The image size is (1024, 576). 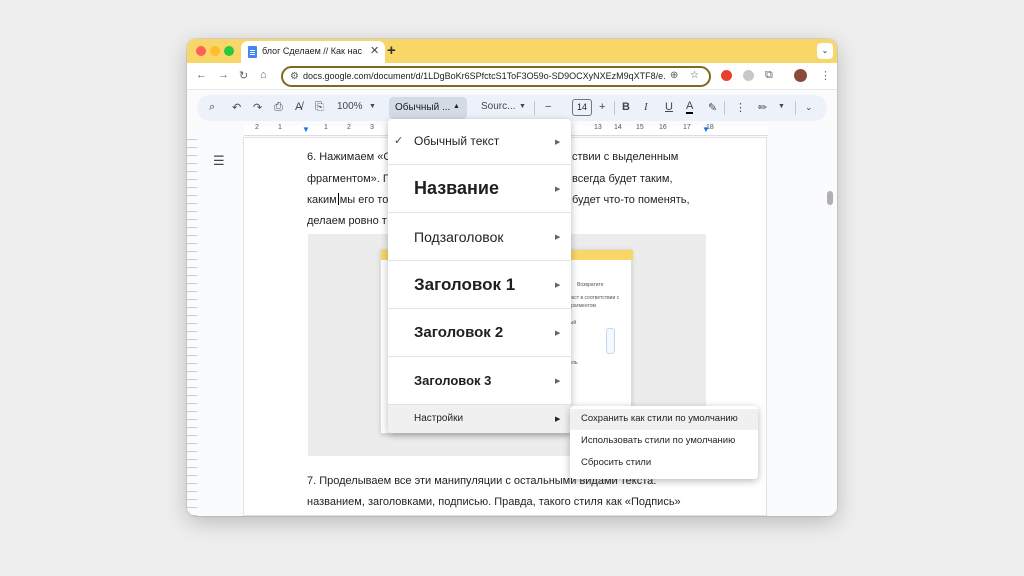 I want to click on highlight-icon: ✎, so click(x=712, y=107).